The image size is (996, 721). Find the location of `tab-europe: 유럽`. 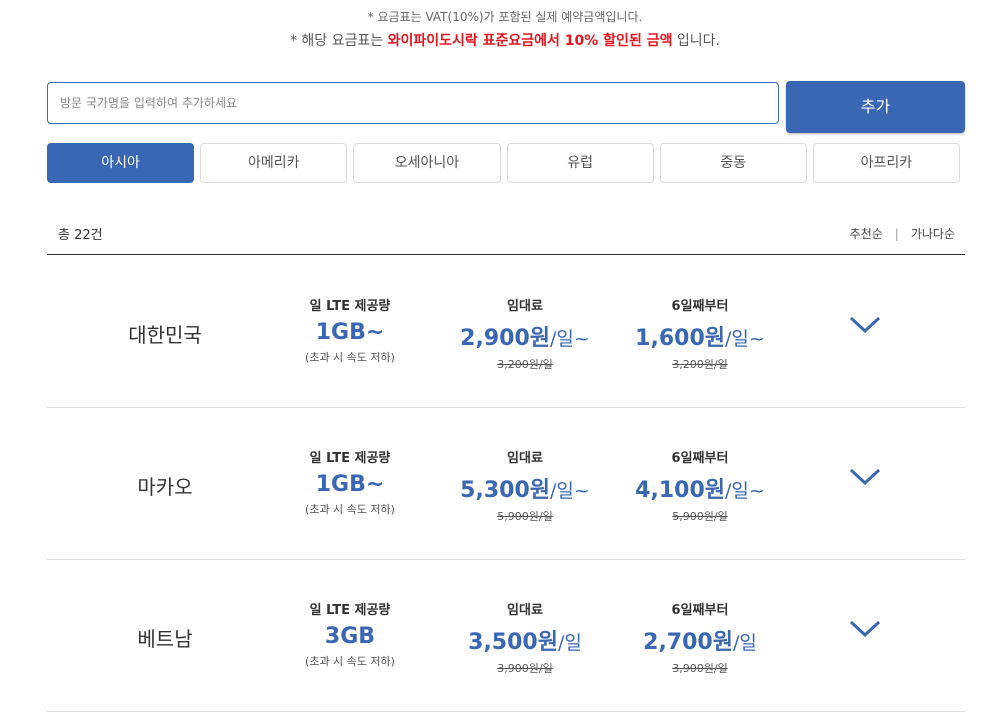

tab-europe: 유럽 is located at coordinates (580, 163).